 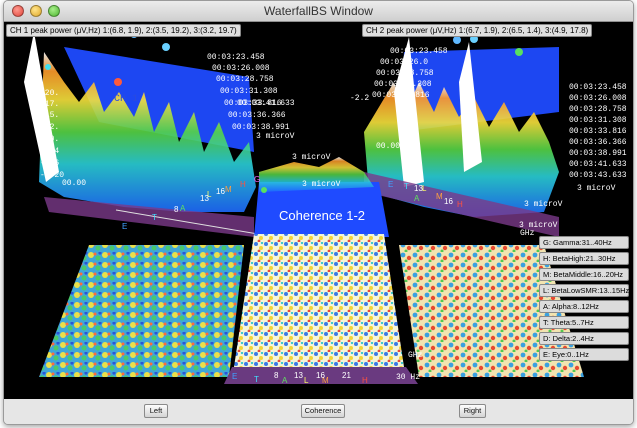 What do you see at coordinates (50, 163) in the screenshot?
I see `ch1-y-label: -4.6` at bounding box center [50, 163].